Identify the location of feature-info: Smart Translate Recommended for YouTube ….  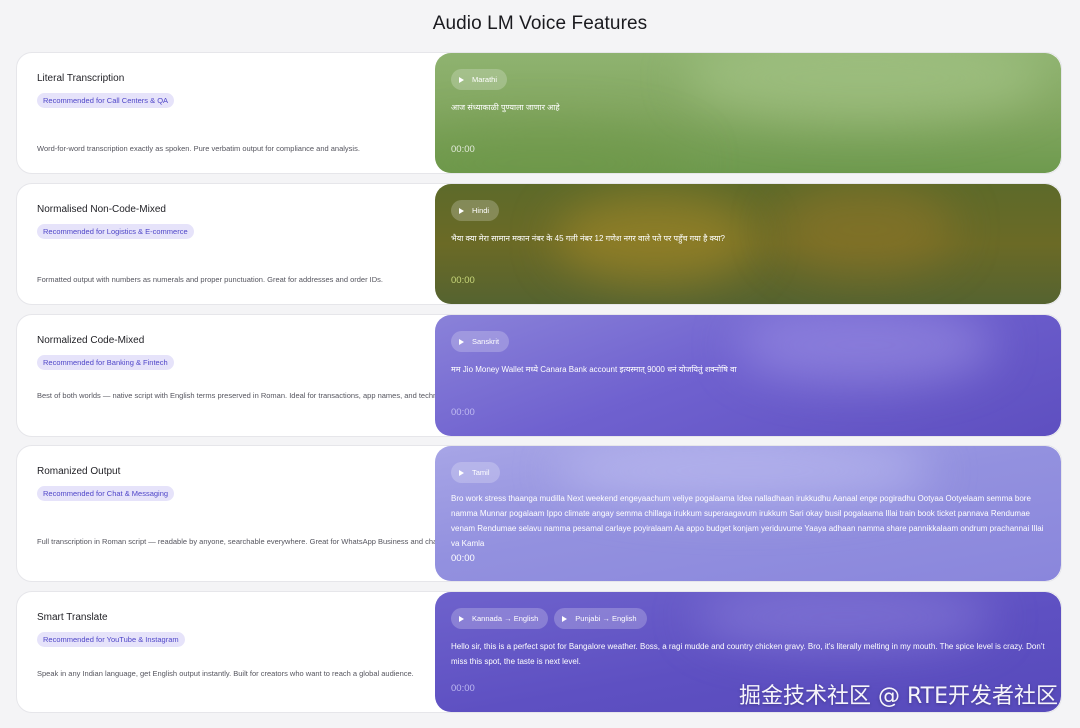
(226, 652).